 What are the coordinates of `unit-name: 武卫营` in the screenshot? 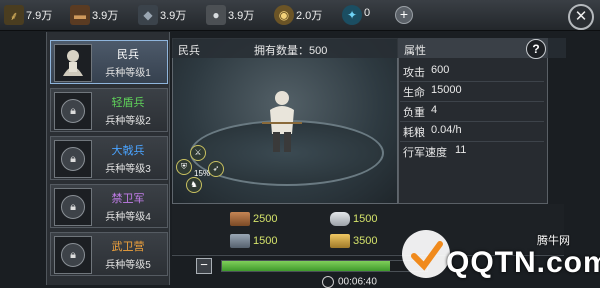 It's located at (128, 247).